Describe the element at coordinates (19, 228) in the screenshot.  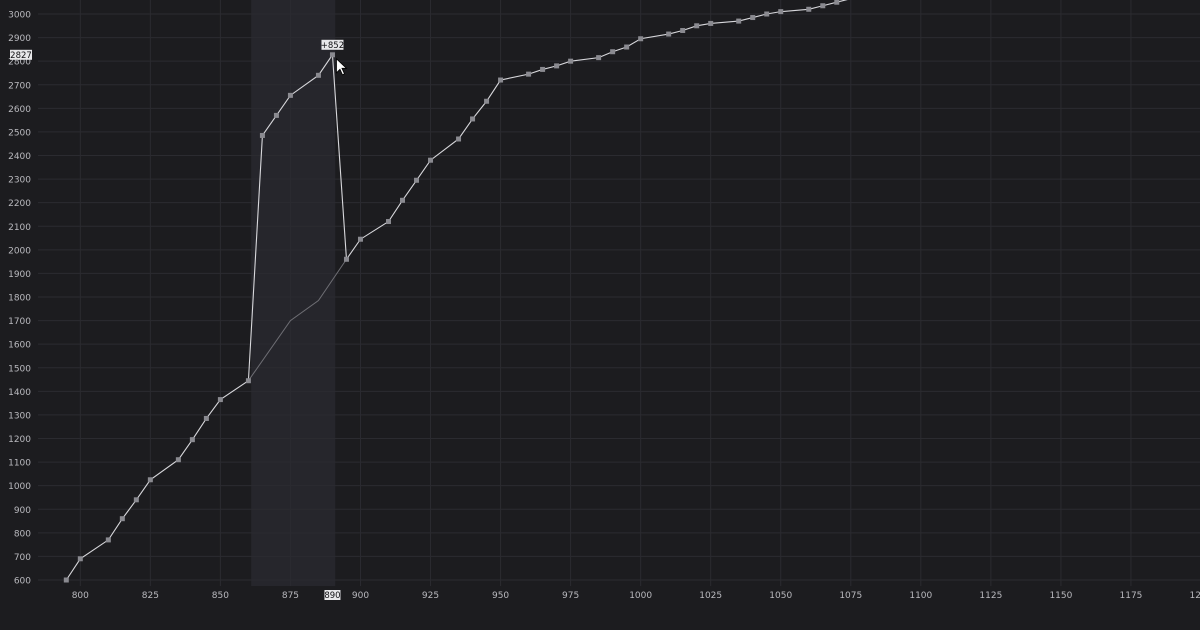
I see `y-tick-label: 2100` at that location.